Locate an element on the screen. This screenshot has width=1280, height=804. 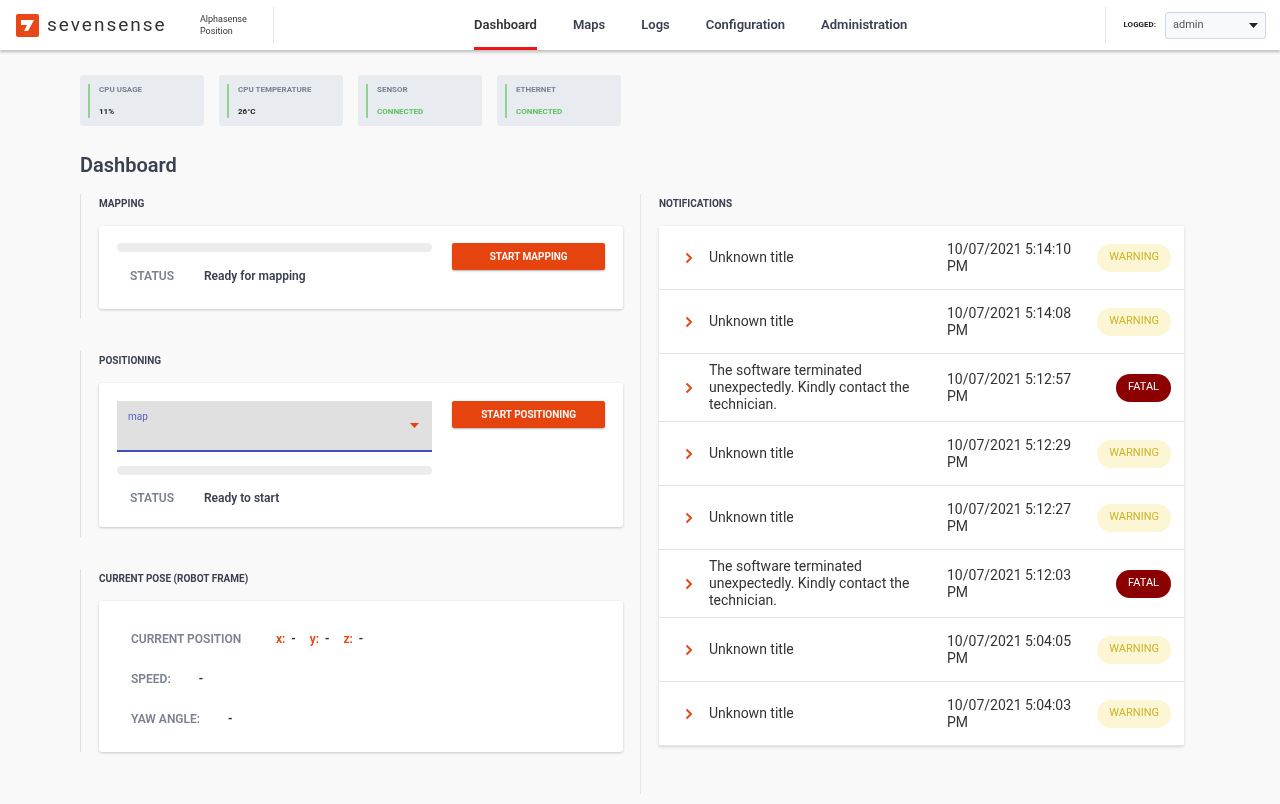
notification-row: Unknown title 10/07/2021 5:14:10 PM WARNING is located at coordinates (921, 258).